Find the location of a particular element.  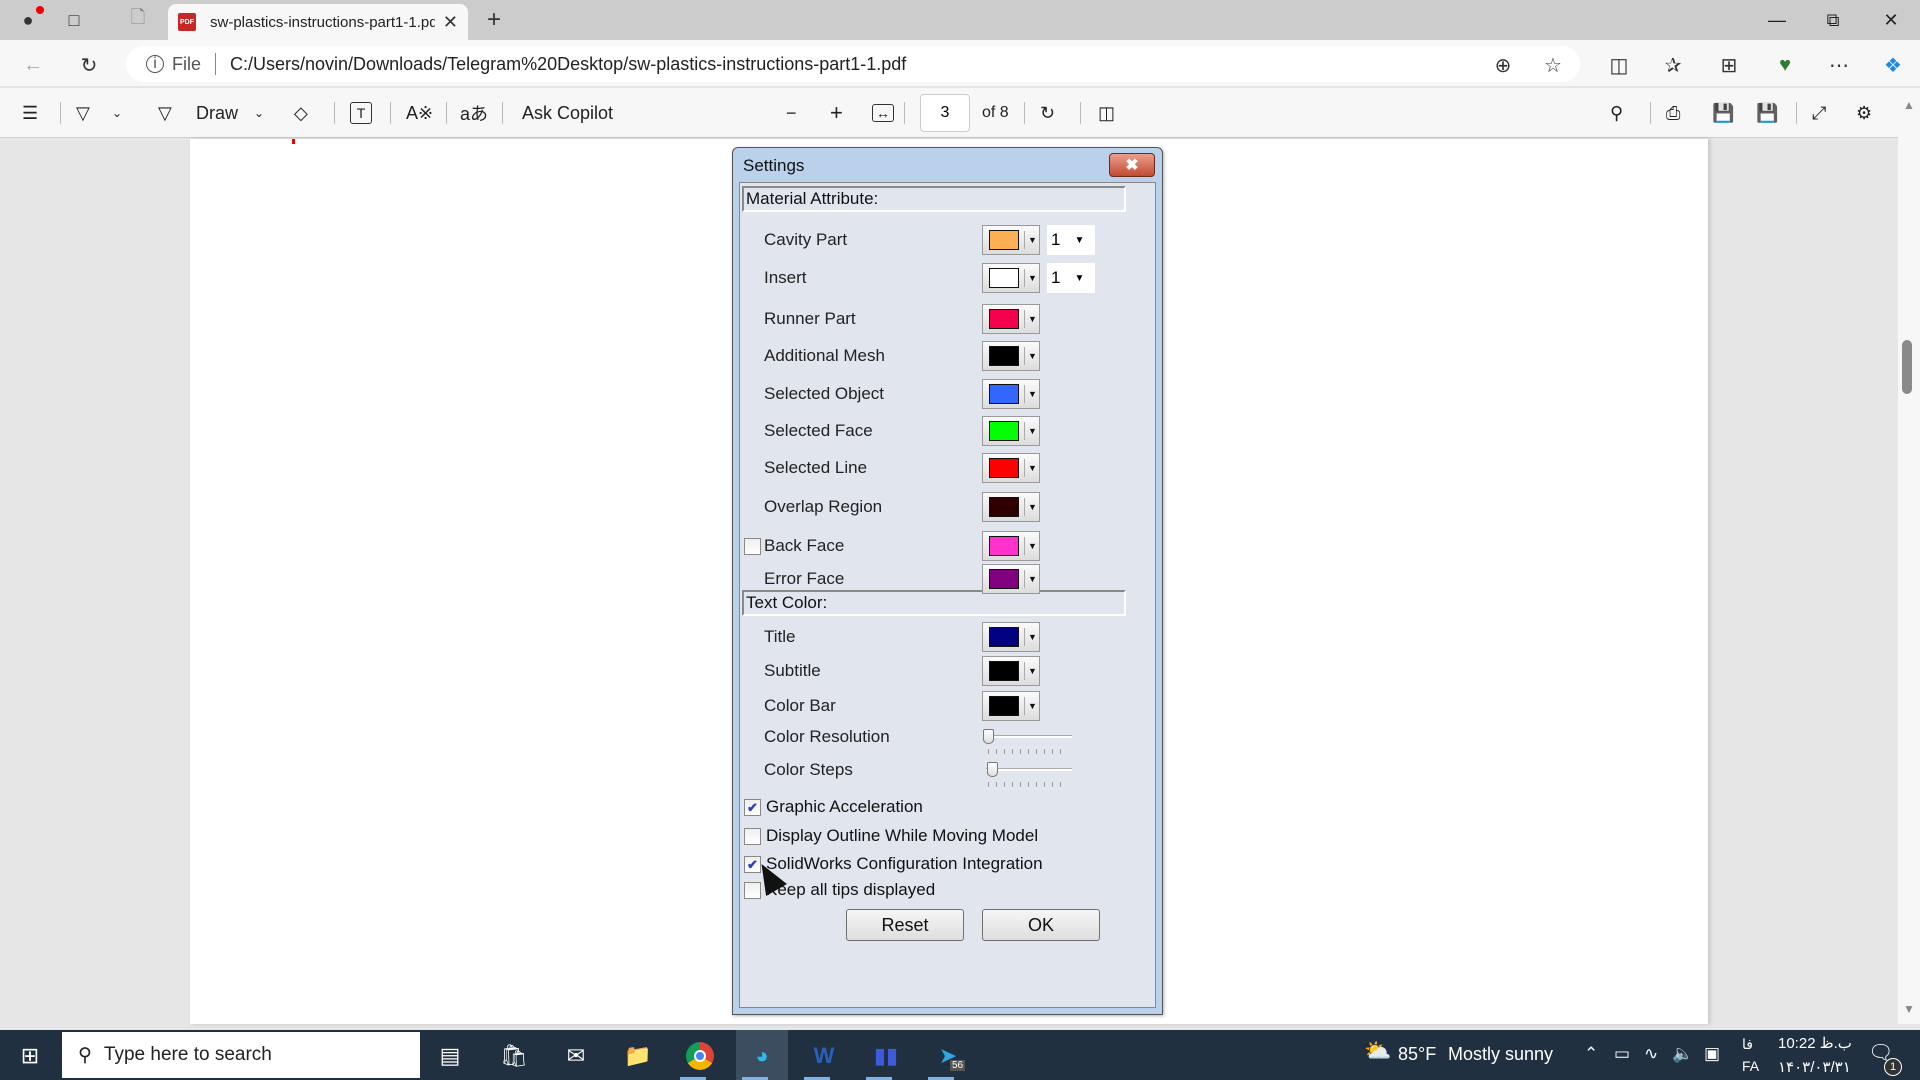

info-icon: i is located at coordinates (155, 64).